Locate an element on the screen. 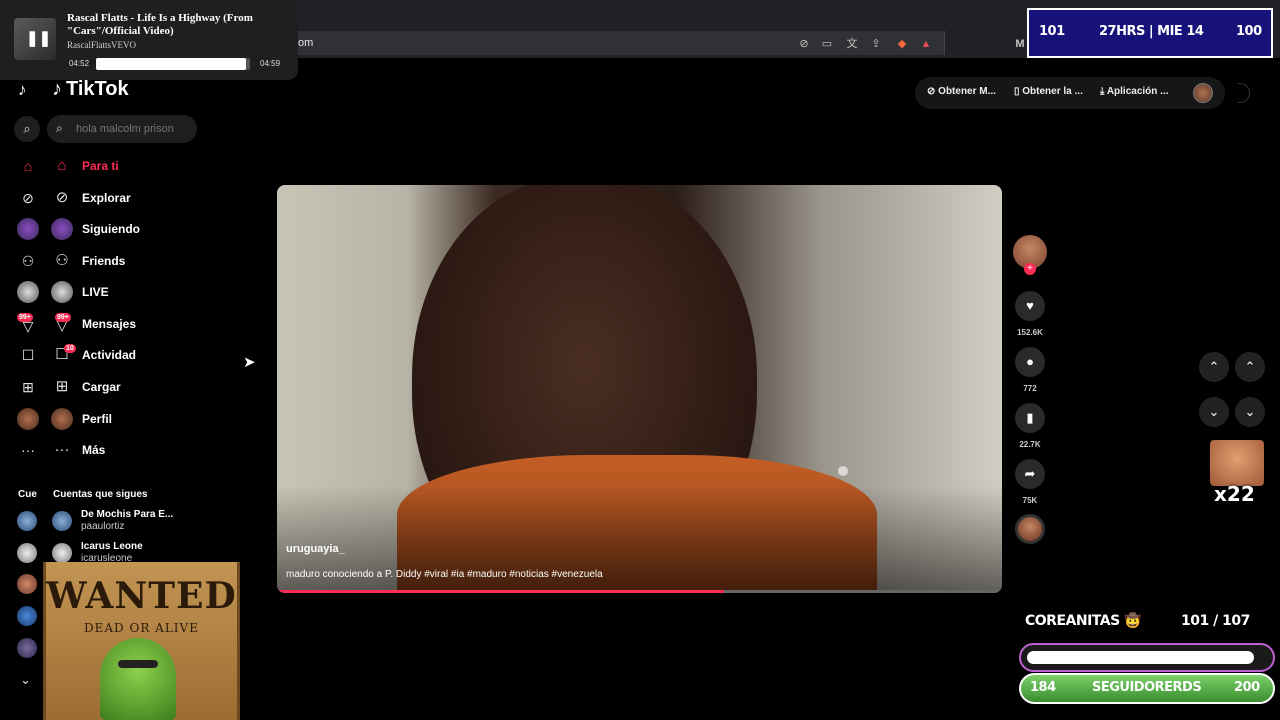 This screenshot has width=1280, height=720. bookmark-icon: ▮ is located at coordinates (1030, 417).